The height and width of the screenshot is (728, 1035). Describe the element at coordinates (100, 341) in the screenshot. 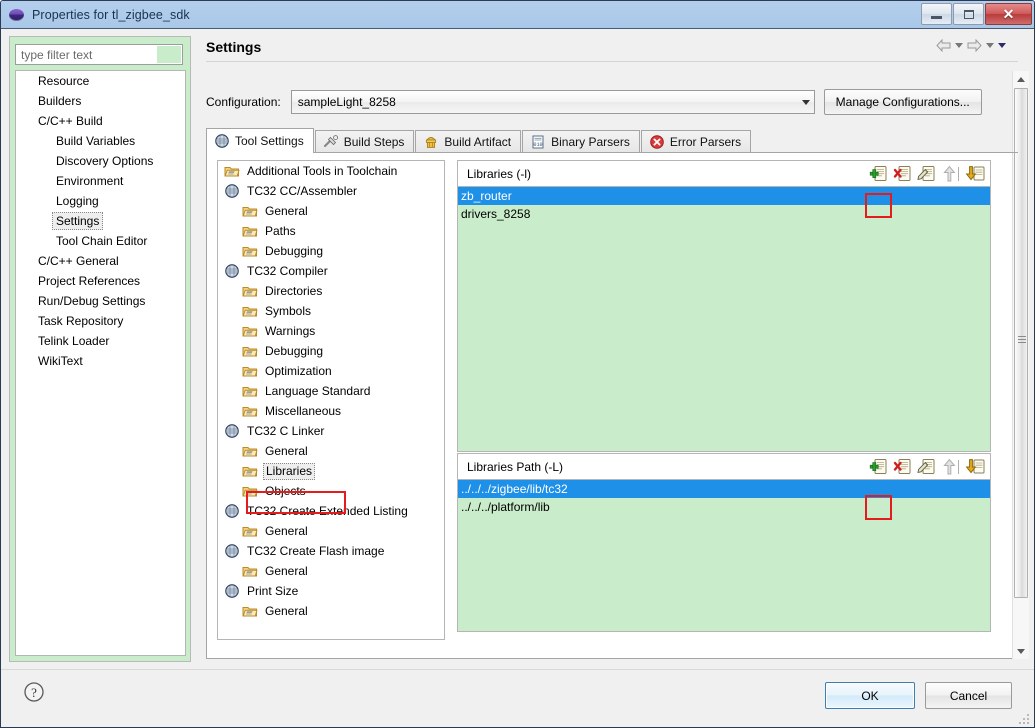

I see `sidebar-item-telink-loader: Telink Loader` at that location.